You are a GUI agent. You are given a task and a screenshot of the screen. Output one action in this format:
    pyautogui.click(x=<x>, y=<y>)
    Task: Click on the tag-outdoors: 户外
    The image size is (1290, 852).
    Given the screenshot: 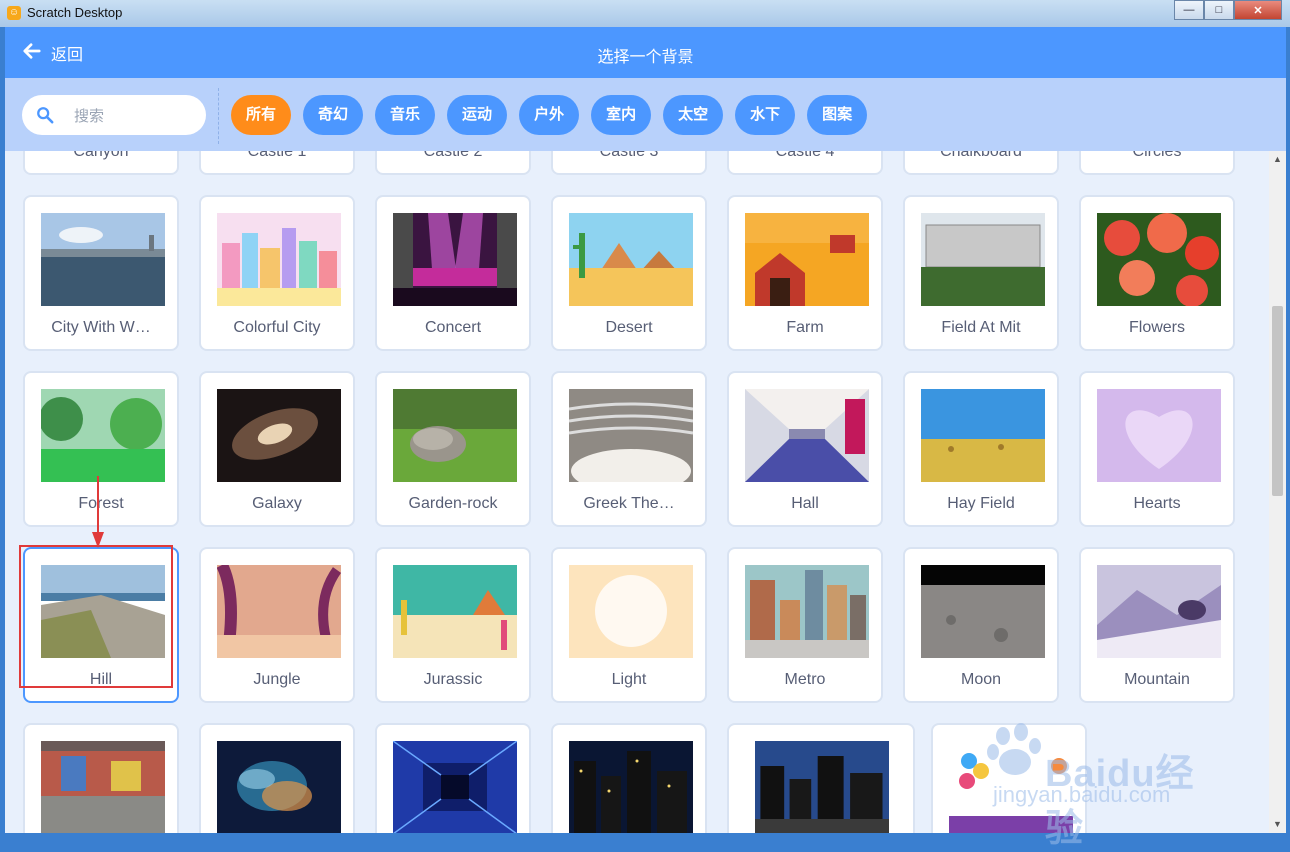 What is the action you would take?
    pyautogui.click(x=549, y=115)
    